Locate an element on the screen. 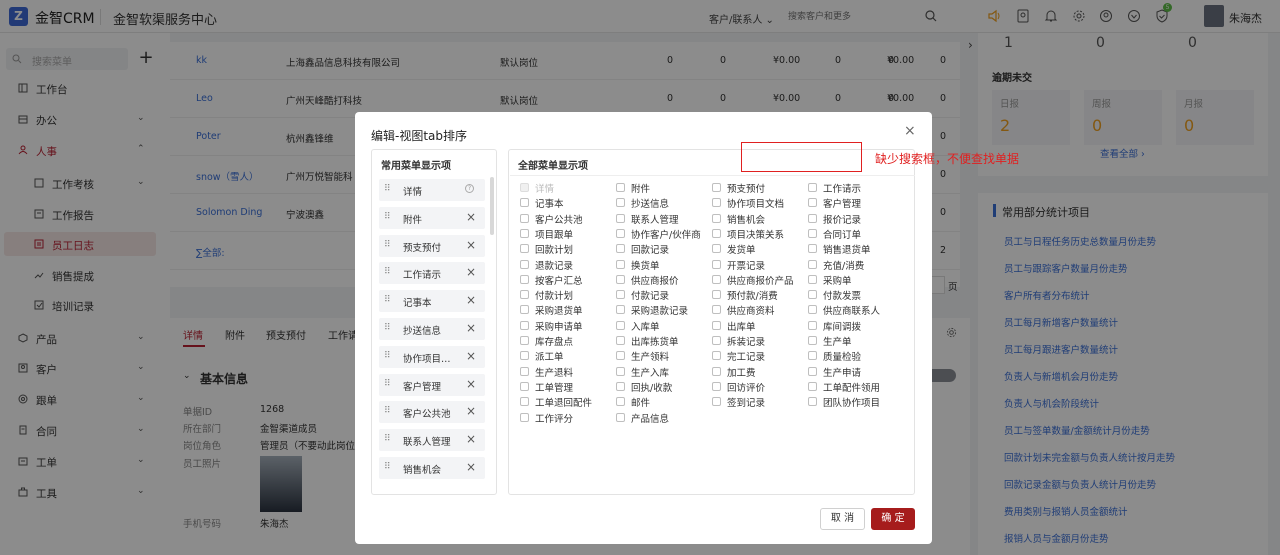  cancel-button: 取 消 is located at coordinates (842, 519).